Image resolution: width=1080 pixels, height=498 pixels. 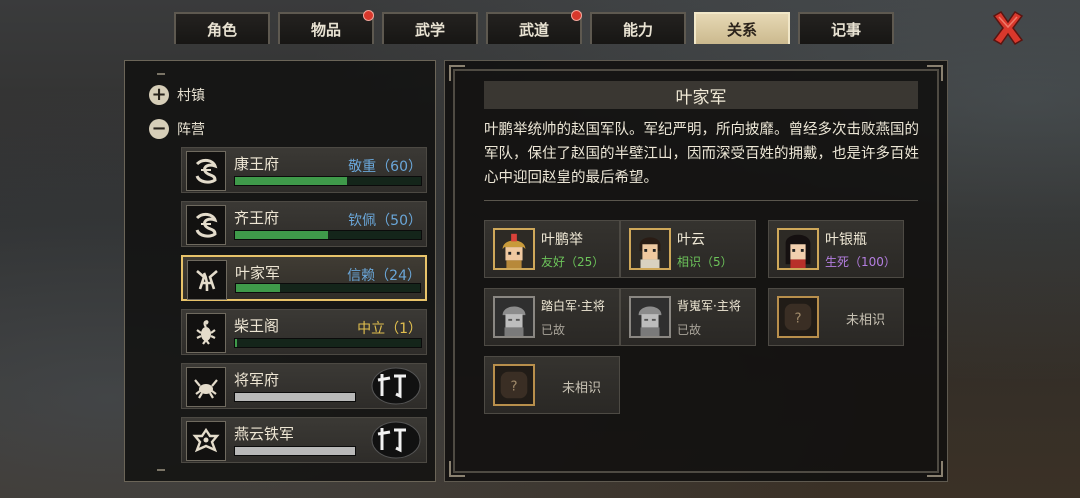 I want to click on tab-2: 武学, so click(x=430, y=28).